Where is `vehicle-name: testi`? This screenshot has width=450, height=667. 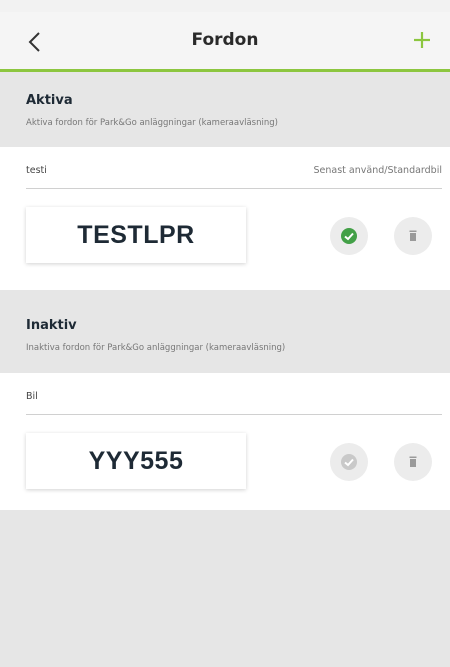
vehicle-name: testi is located at coordinates (36, 170).